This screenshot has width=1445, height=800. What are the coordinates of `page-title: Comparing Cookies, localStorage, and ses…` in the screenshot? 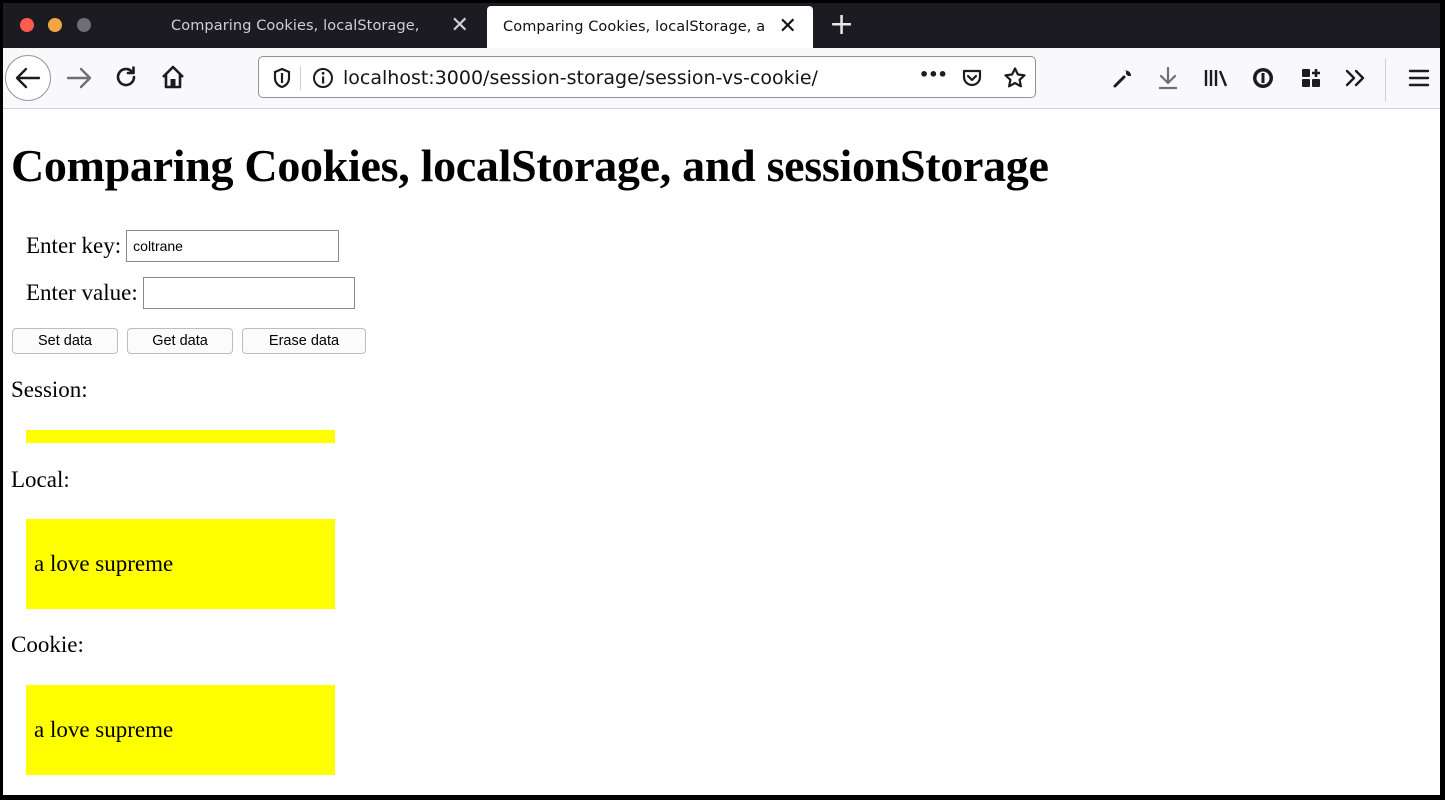 It's located at (530, 165).